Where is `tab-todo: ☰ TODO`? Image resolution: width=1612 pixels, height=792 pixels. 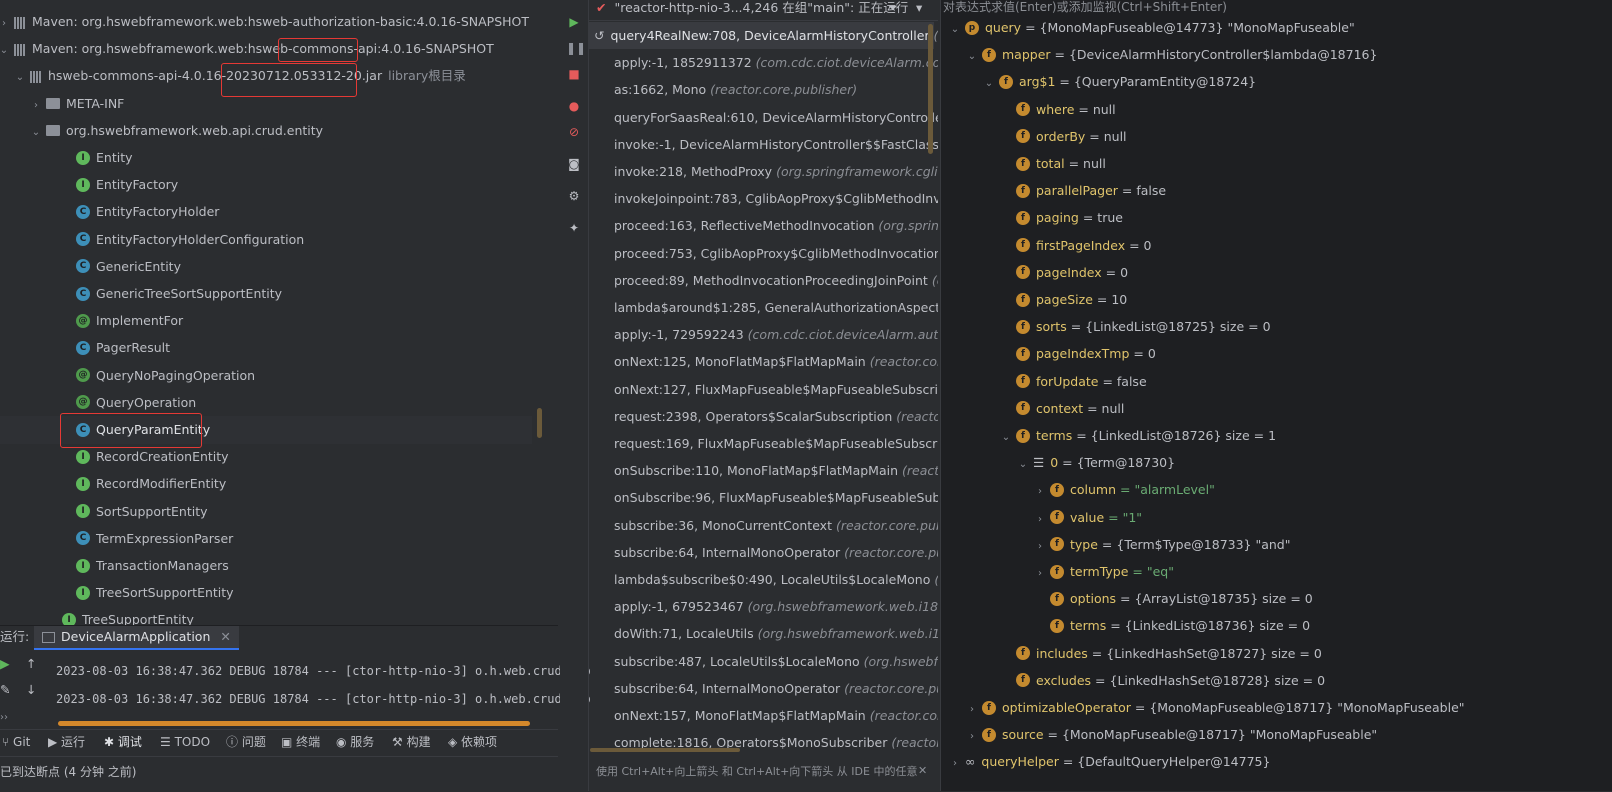 tab-todo: ☰ TODO is located at coordinates (185, 742).